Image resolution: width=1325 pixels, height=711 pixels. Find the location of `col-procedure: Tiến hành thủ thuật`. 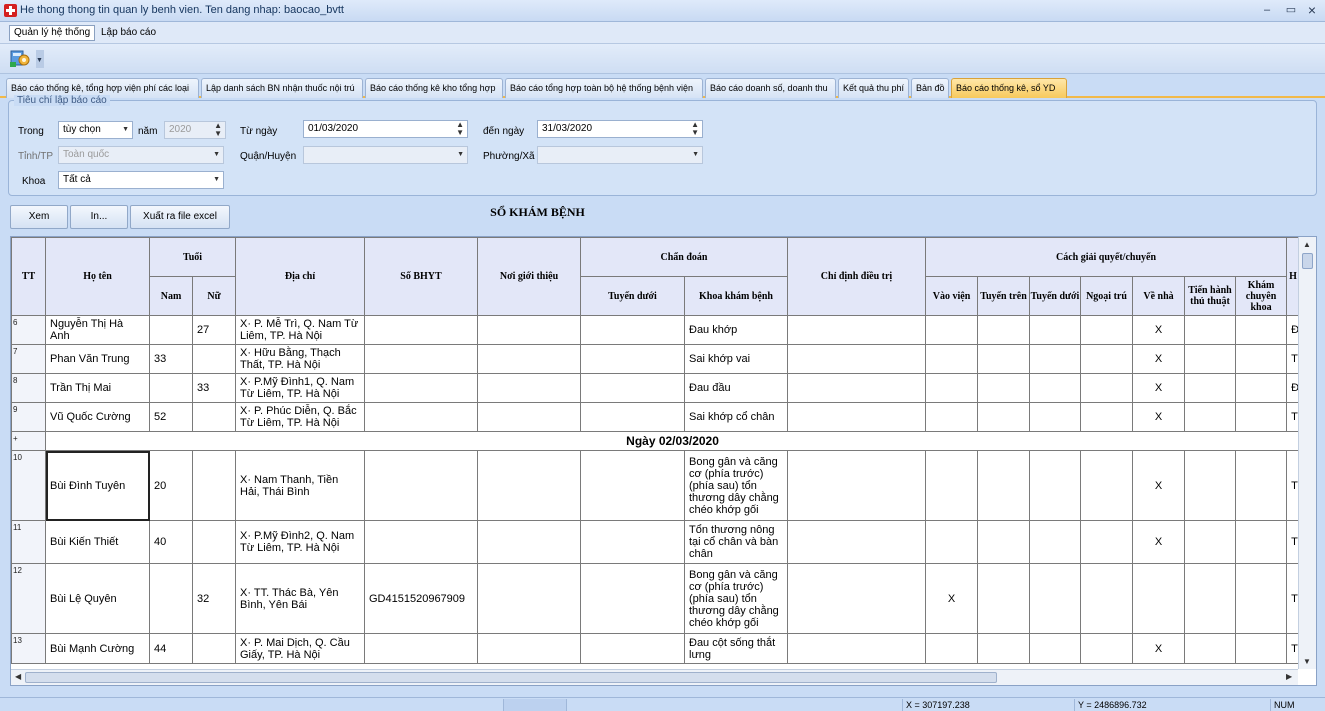

col-procedure: Tiến hành thủ thuật is located at coordinates (1210, 296).